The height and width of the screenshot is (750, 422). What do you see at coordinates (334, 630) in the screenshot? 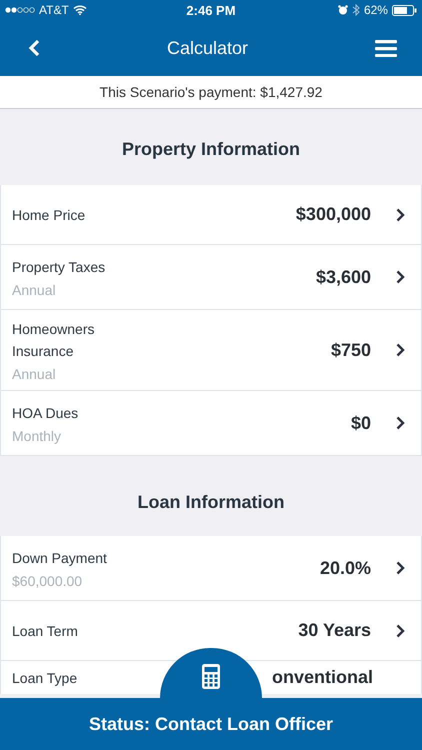
I see `row-value: 30 Years` at bounding box center [334, 630].